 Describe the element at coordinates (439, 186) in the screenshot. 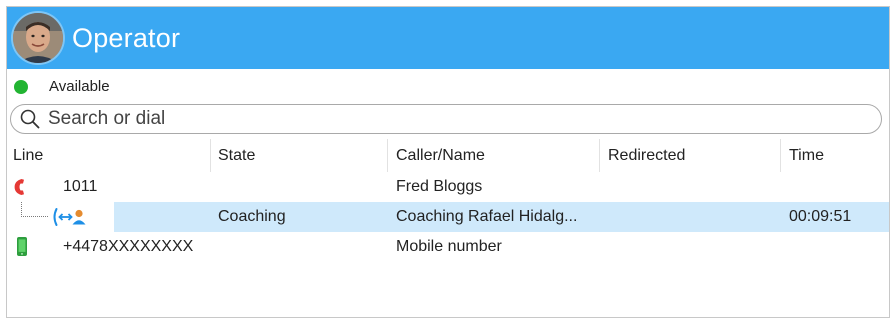

I see `caller-name: Fred Bloggs` at that location.